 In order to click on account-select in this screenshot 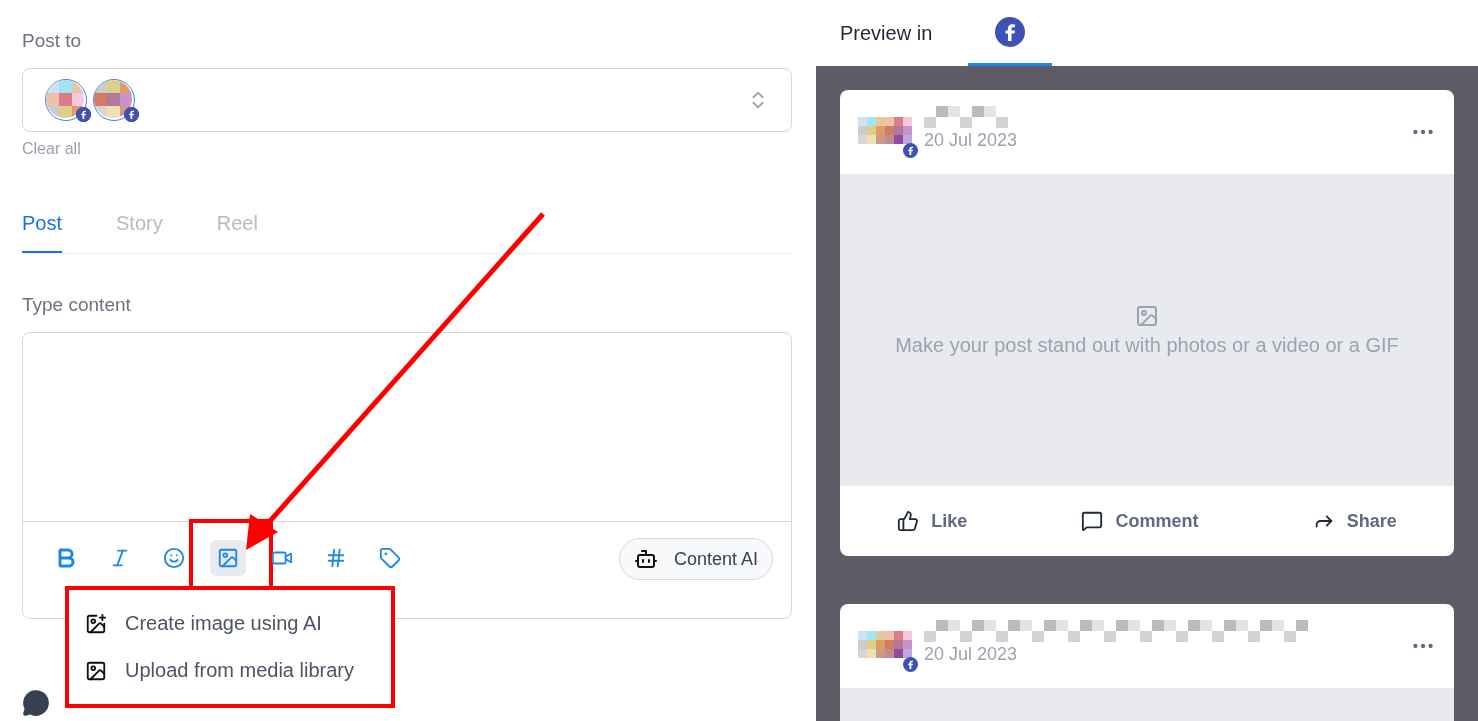, I will do `click(407, 100)`.